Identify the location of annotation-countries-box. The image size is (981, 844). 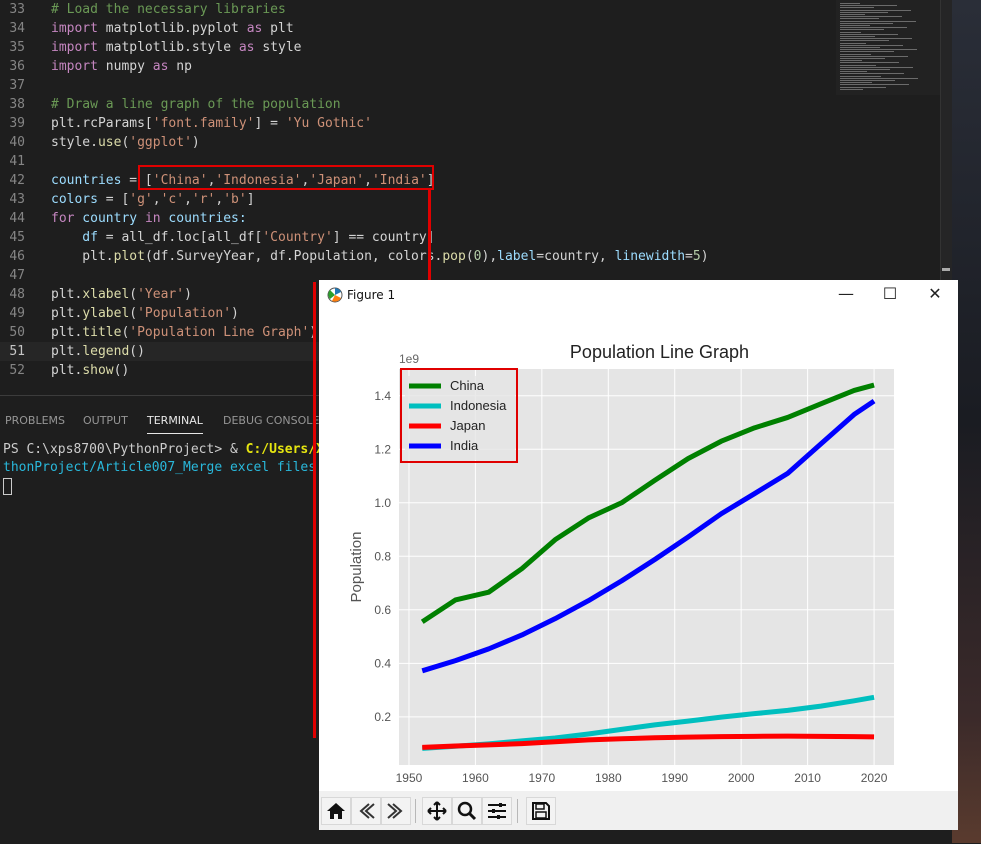
(286, 177).